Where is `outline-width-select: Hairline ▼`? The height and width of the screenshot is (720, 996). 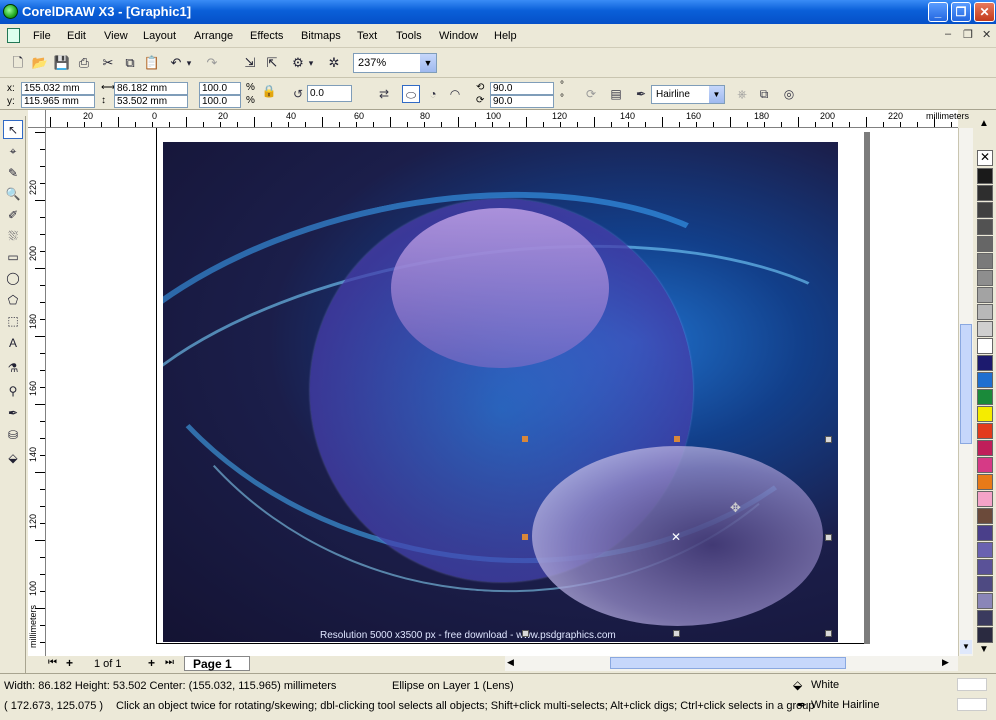
outline-width-select: Hairline ▼ is located at coordinates (688, 94).